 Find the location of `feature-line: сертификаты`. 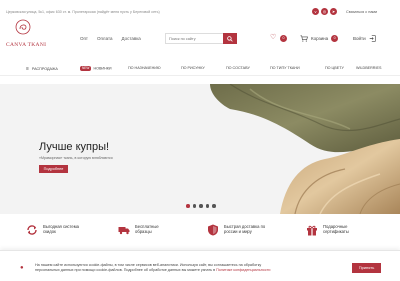

feature-line: сертификаты is located at coordinates (336, 232).